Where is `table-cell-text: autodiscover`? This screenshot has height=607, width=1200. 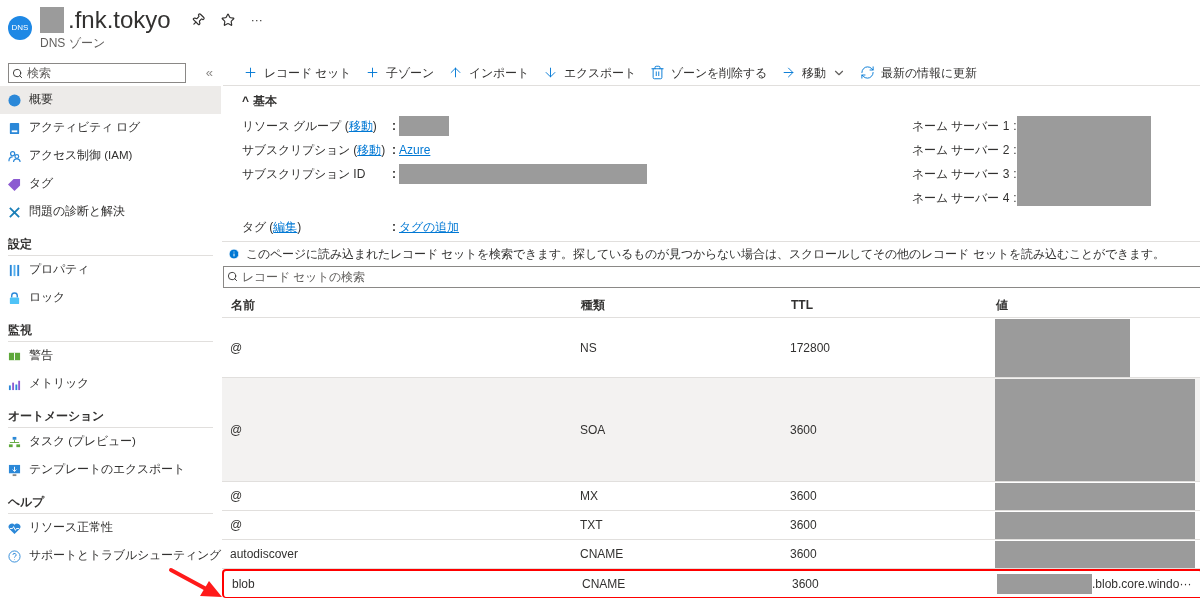 table-cell-text: autodiscover is located at coordinates (265, 554).